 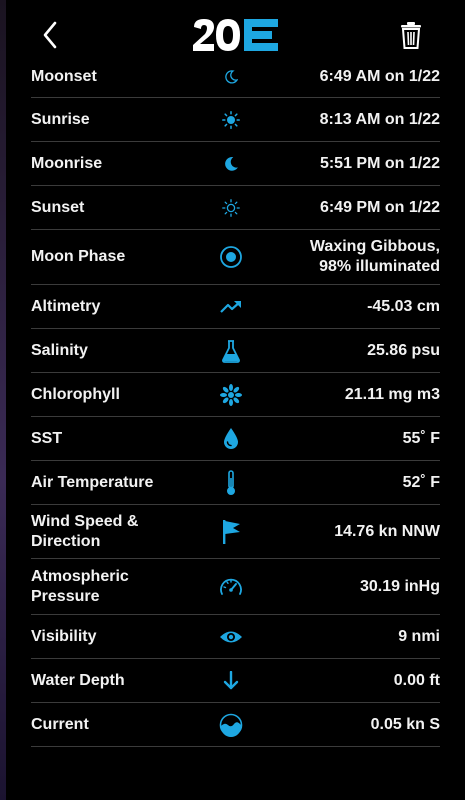 I want to click on moon-phase-icon, so click(x=231, y=257).